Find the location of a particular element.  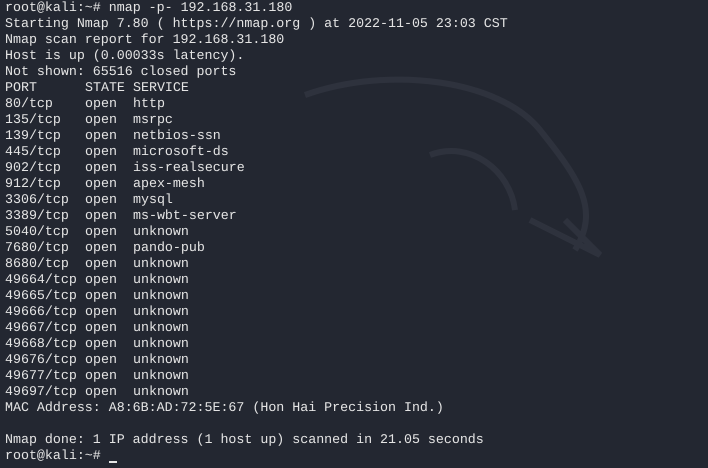

service-cell: apex-mesh is located at coordinates (169, 184).